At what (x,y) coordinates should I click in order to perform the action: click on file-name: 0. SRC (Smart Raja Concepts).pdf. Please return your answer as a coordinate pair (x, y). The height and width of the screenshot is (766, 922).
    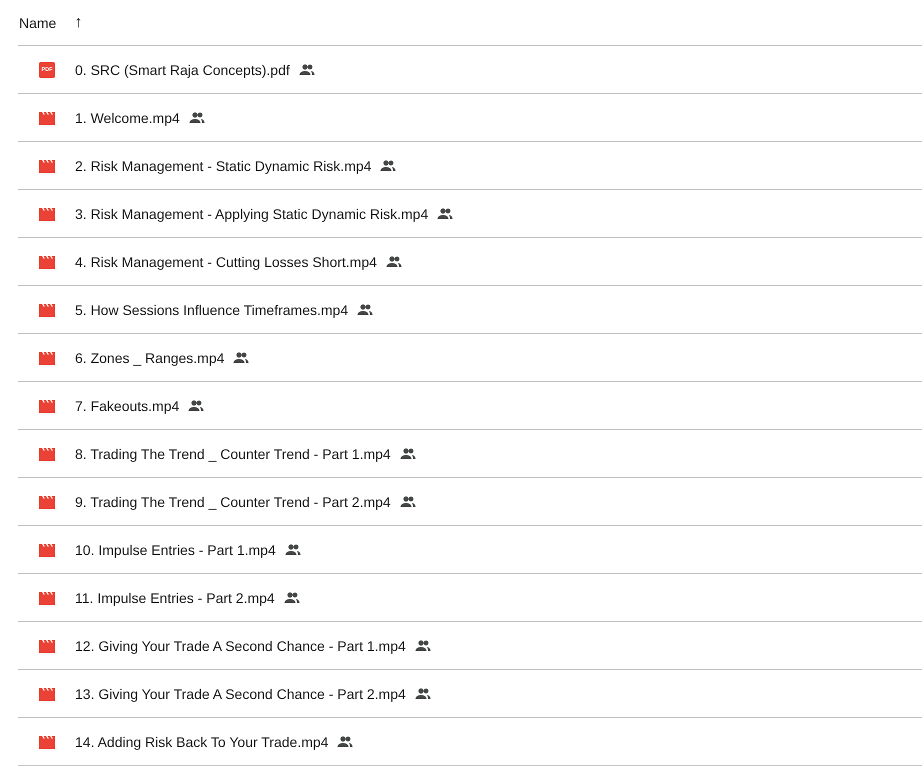
    Looking at the image, I should click on (182, 70).